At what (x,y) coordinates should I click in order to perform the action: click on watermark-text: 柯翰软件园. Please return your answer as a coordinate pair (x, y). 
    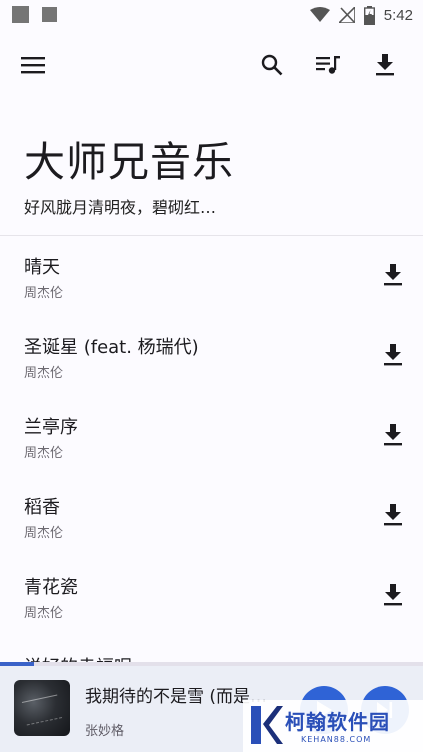
    Looking at the image, I should click on (337, 722).